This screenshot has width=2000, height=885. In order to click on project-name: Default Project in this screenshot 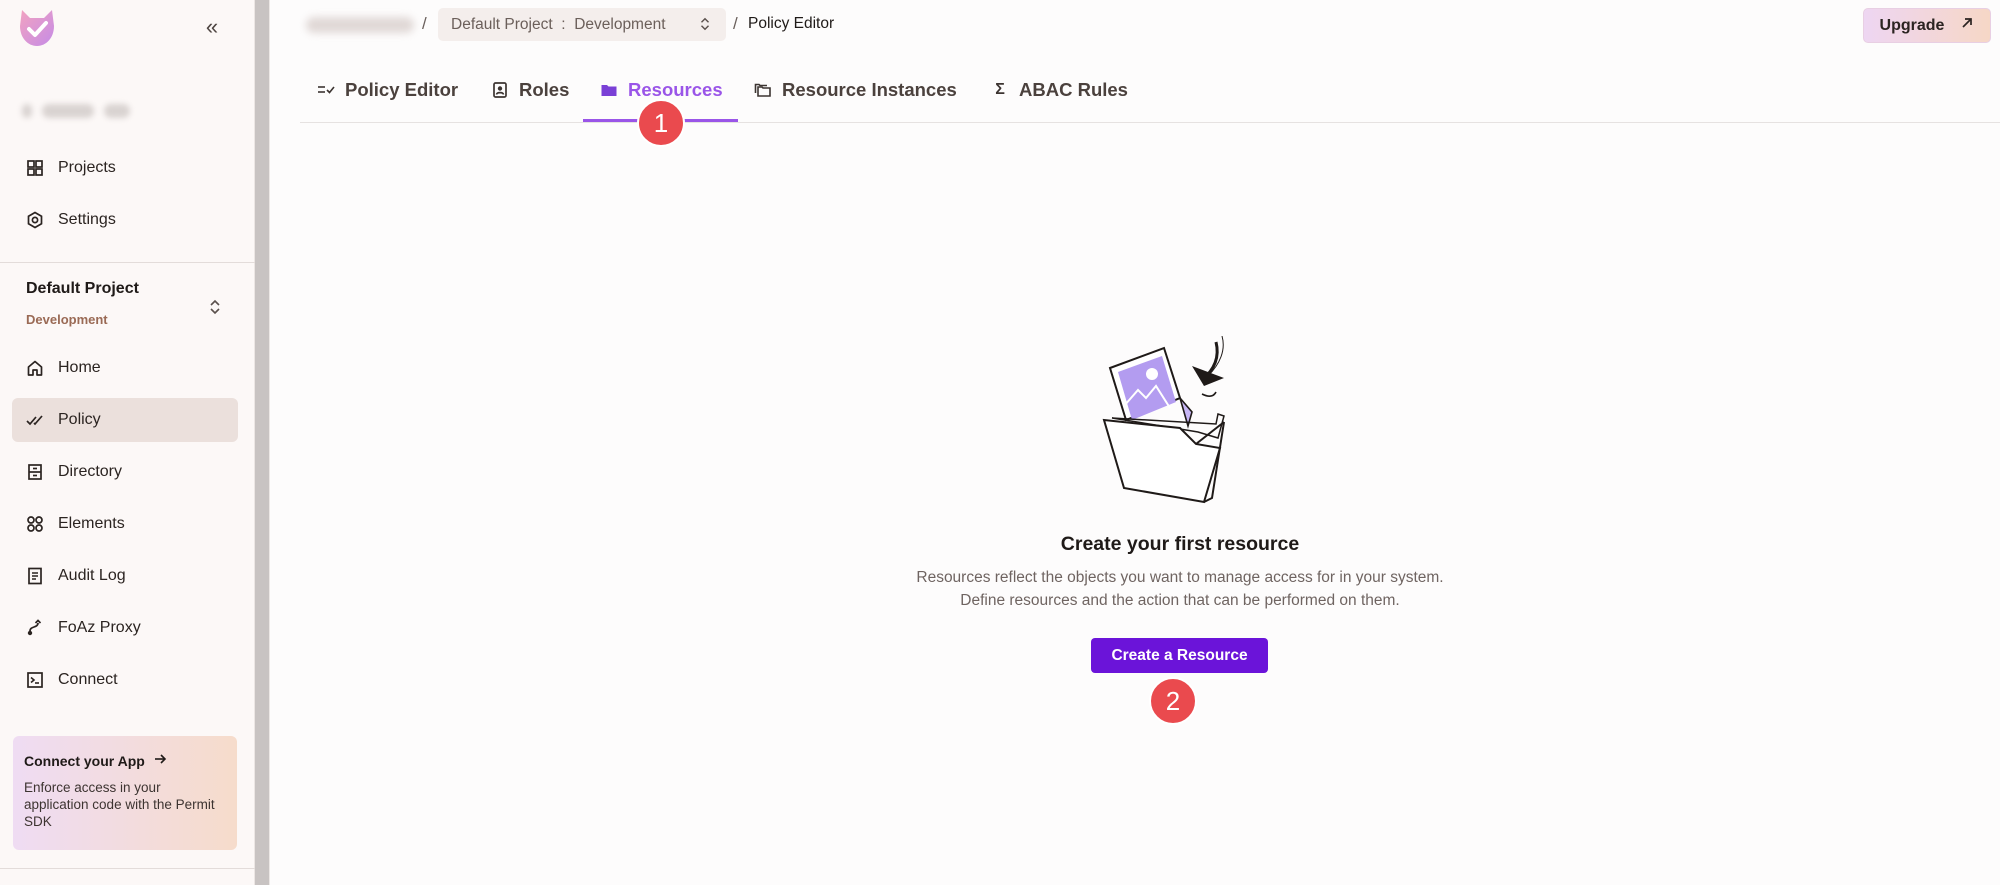, I will do `click(82, 288)`.